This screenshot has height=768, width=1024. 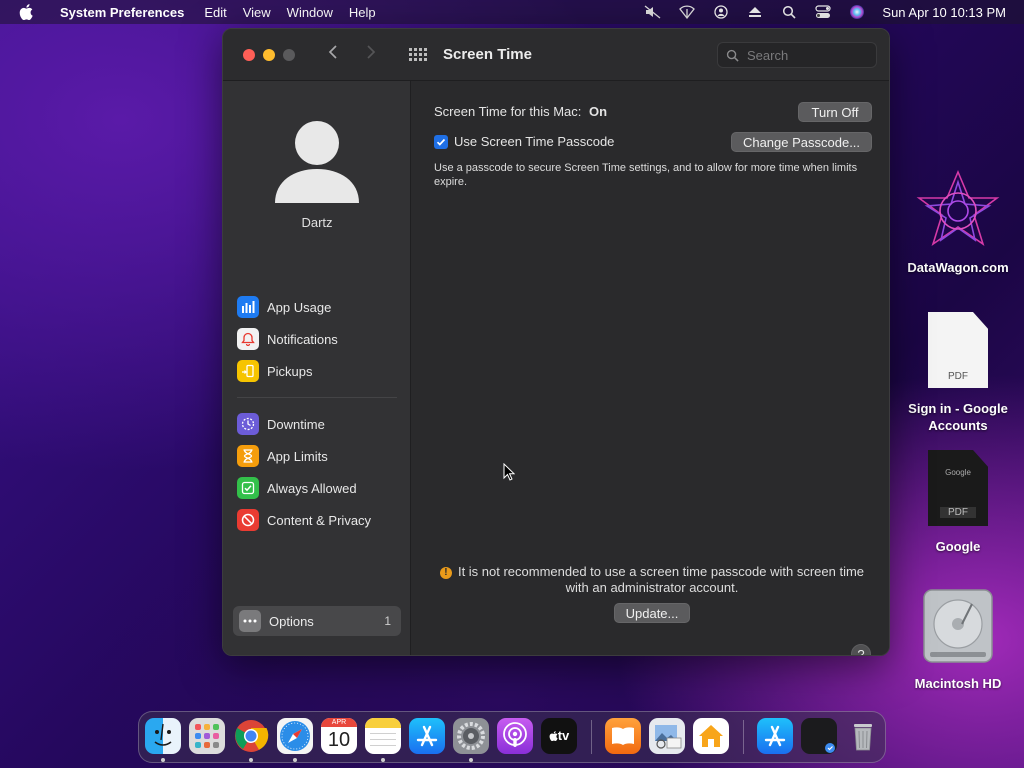 I want to click on warning-icon: !, so click(x=445, y=573).